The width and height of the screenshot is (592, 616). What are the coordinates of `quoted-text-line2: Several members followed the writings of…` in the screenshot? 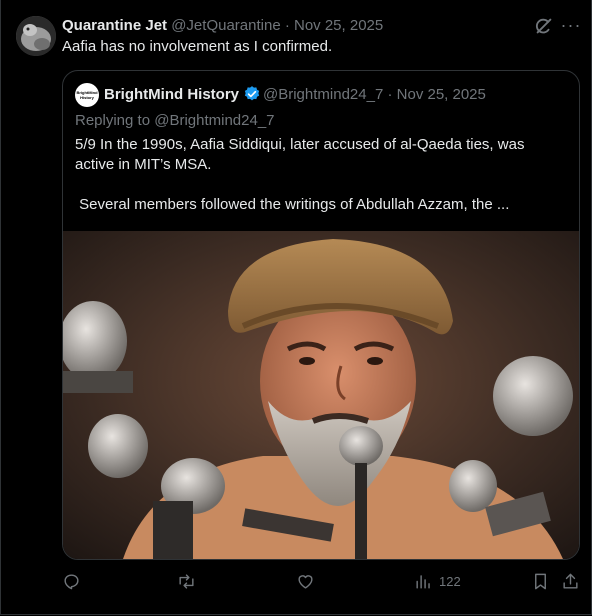 It's located at (292, 204).